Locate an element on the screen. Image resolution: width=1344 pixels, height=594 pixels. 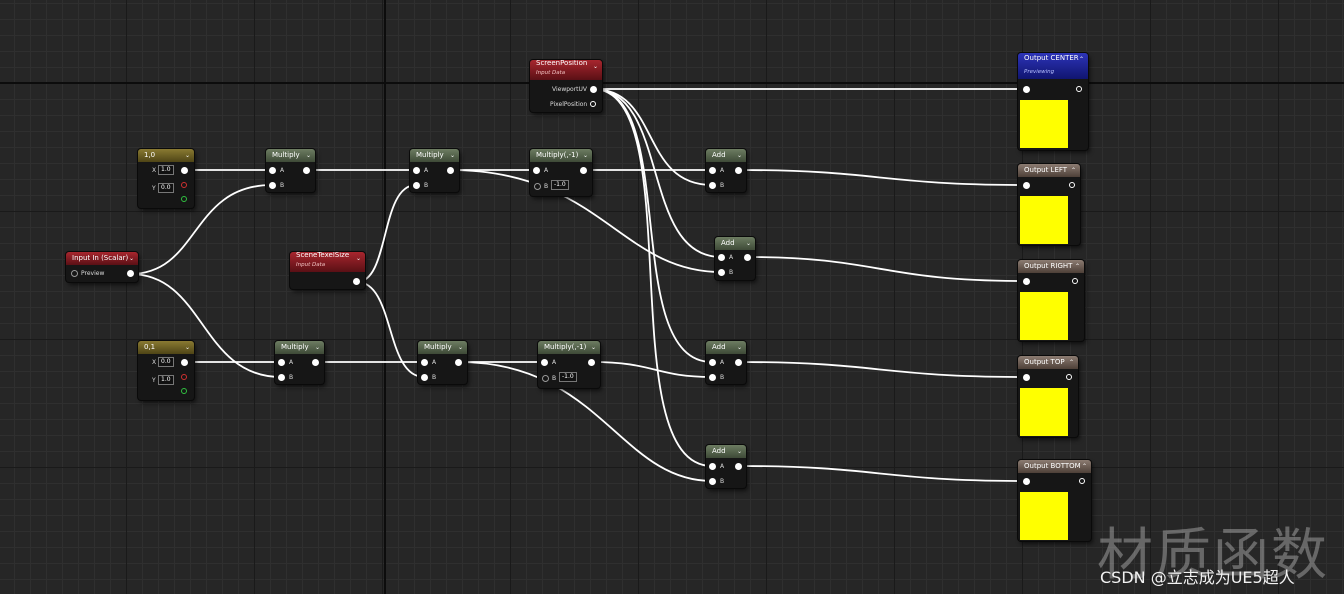
node-output-right: Output RIGHT ⌃ is located at coordinates (1051, 300).